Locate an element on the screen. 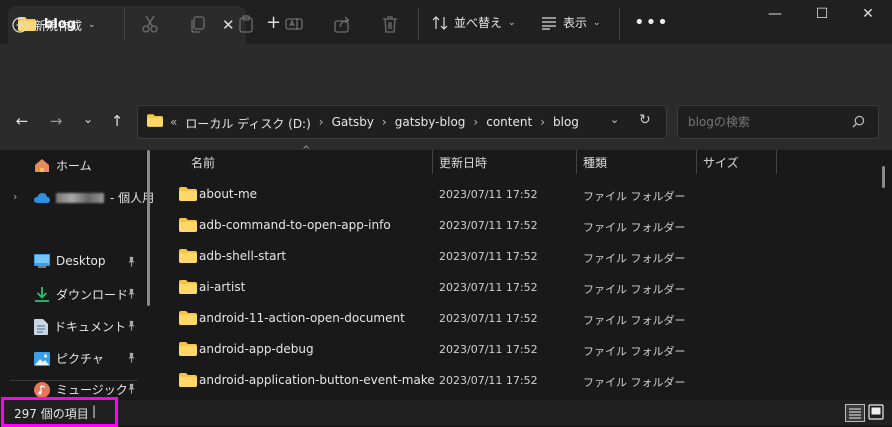 This screenshot has height=427, width=892. search-icon is located at coordinates (858, 121).